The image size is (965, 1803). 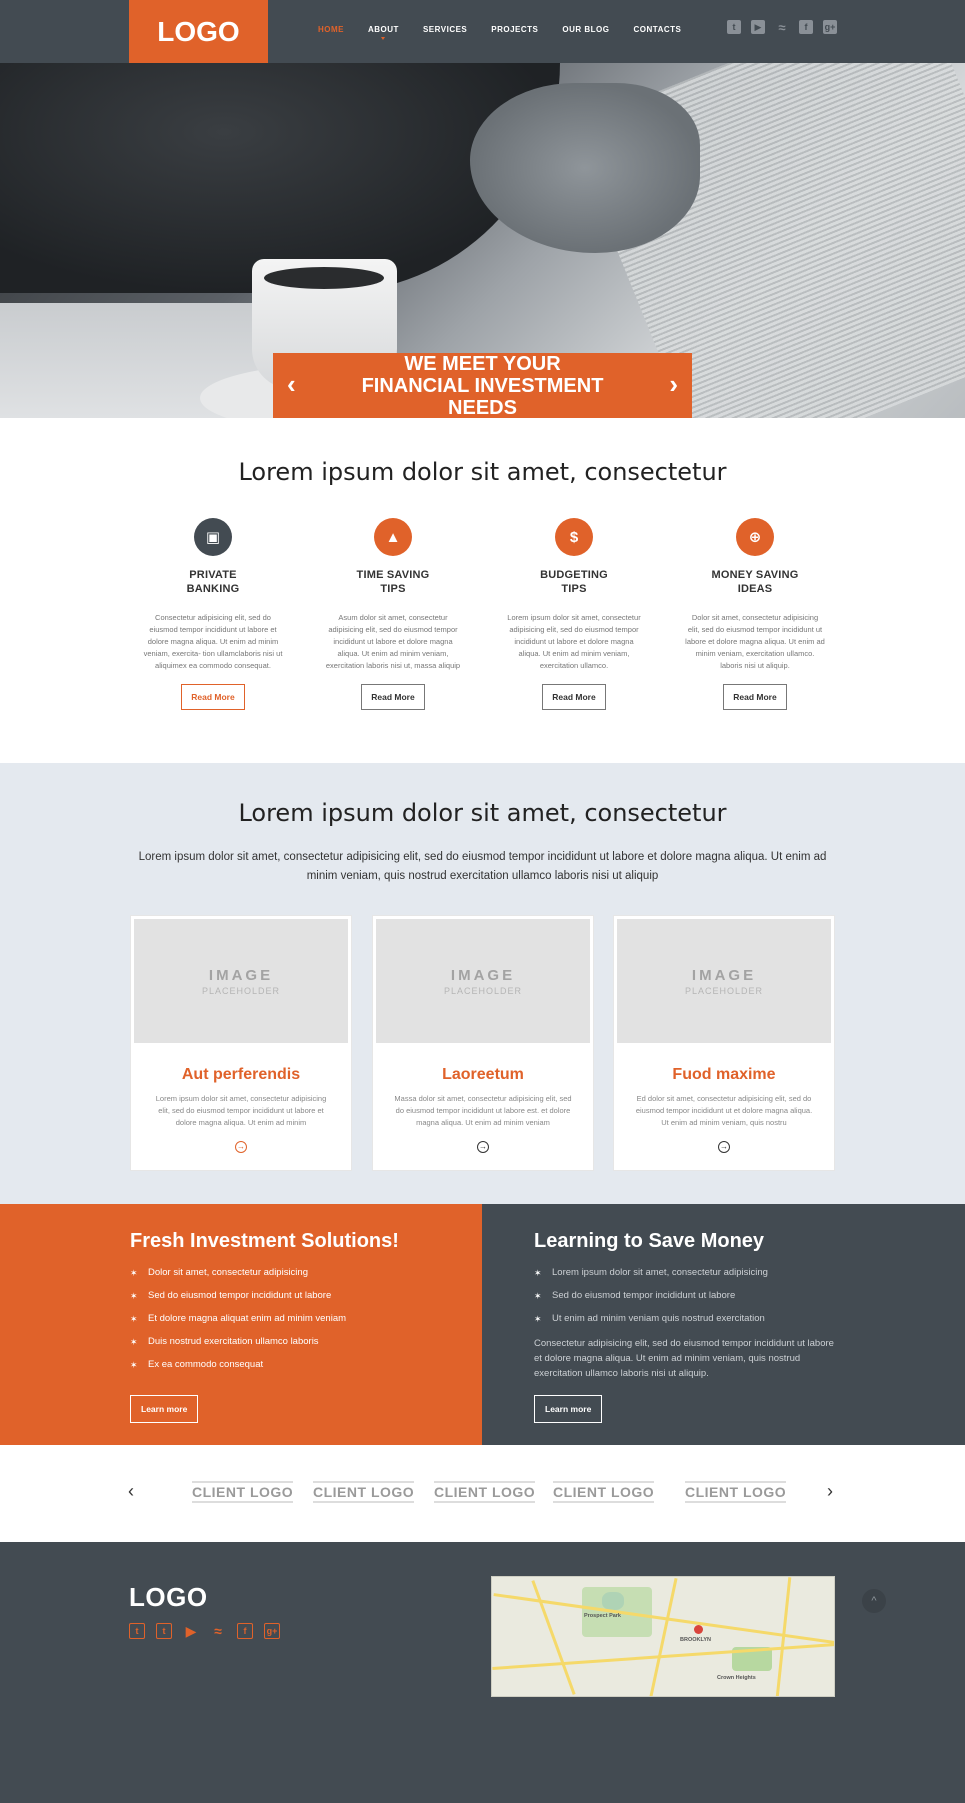 I want to click on nav-our-blog: OUR BLOG, so click(x=585, y=29).